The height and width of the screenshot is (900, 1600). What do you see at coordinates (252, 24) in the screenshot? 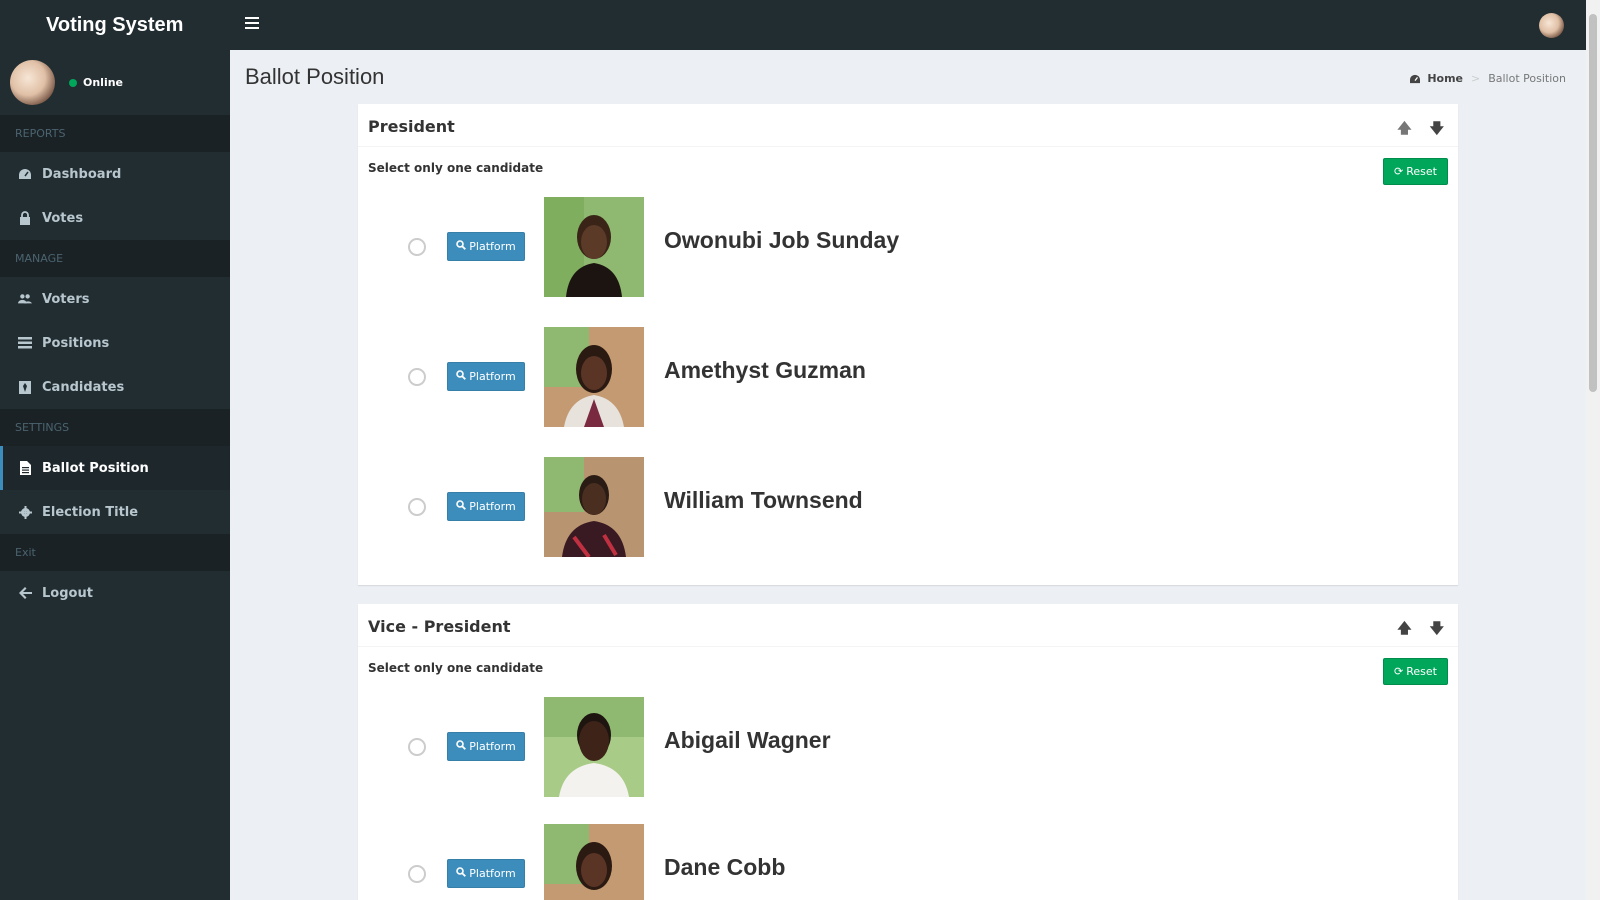
I see `sidebar-toggle-icon` at bounding box center [252, 24].